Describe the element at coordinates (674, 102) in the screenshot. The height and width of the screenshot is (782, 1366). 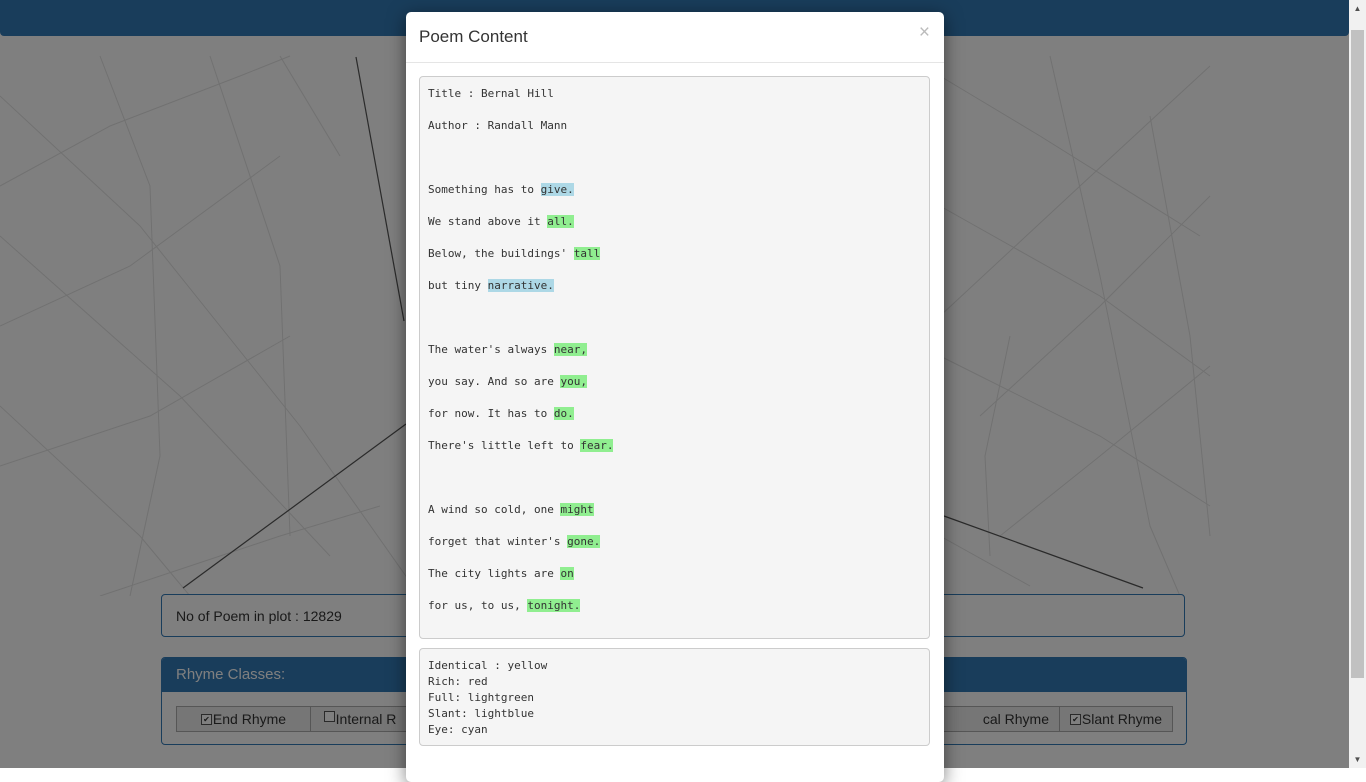
I see `poem-line: Title : Bernal Hill` at that location.